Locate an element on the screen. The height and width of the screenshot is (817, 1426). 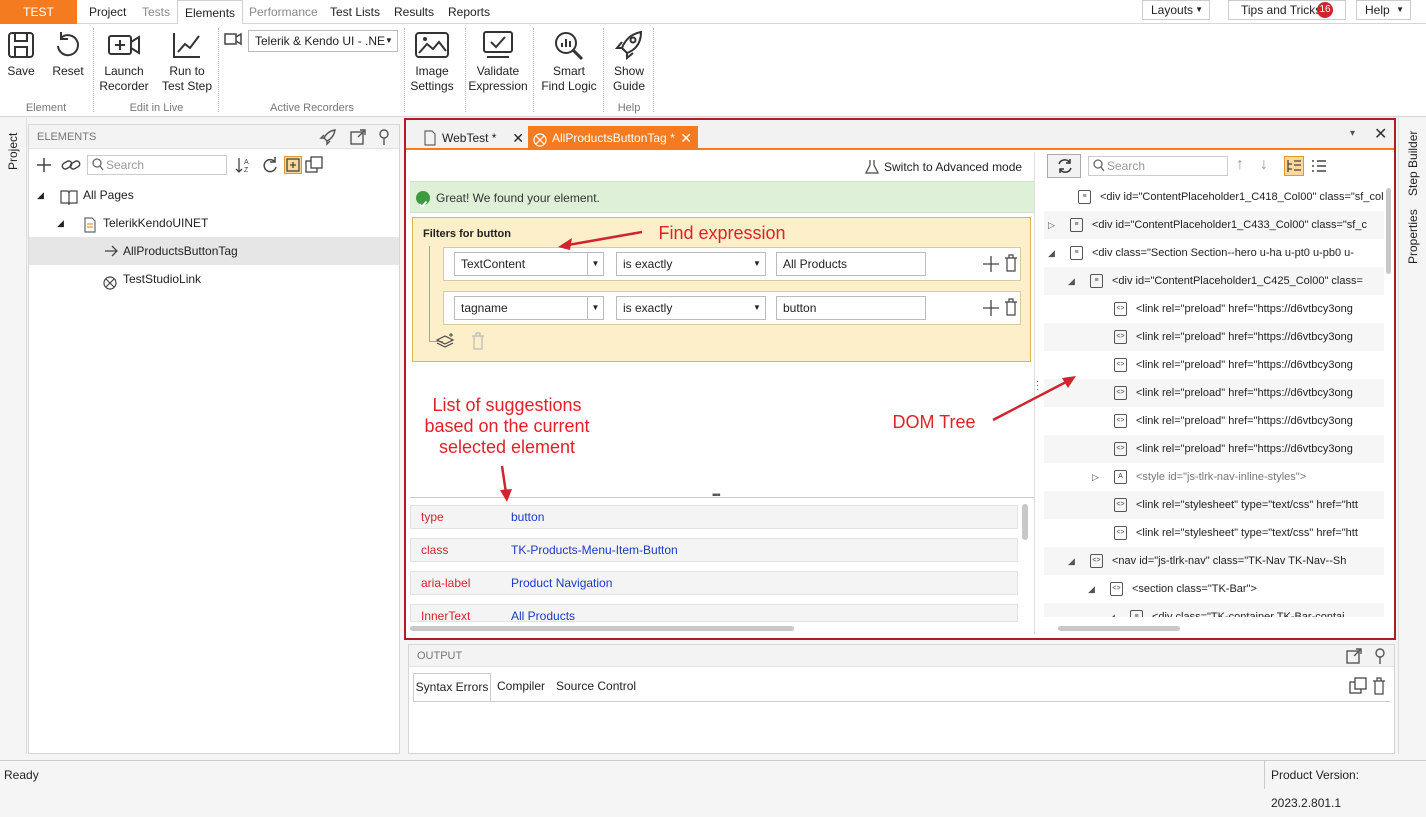
tips-button: Tips and Tricks 16 is located at coordinates (1287, 10).